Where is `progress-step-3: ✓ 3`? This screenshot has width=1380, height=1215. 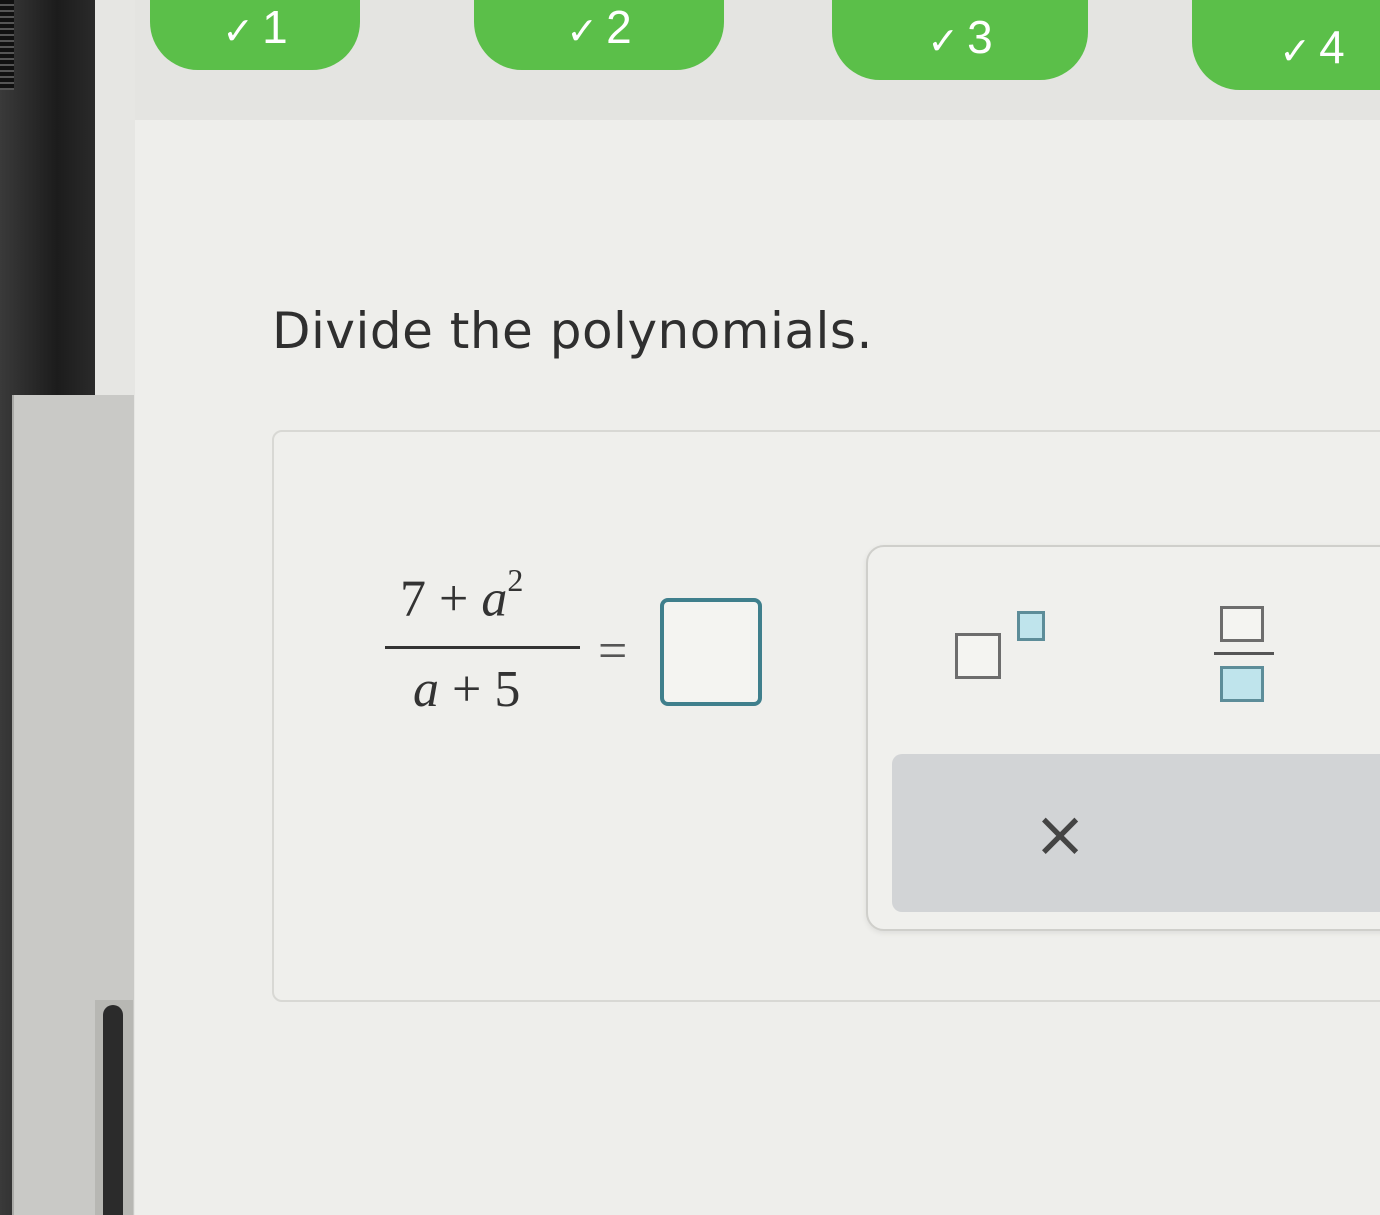
progress-step-3: ✓ 3 is located at coordinates (960, 40).